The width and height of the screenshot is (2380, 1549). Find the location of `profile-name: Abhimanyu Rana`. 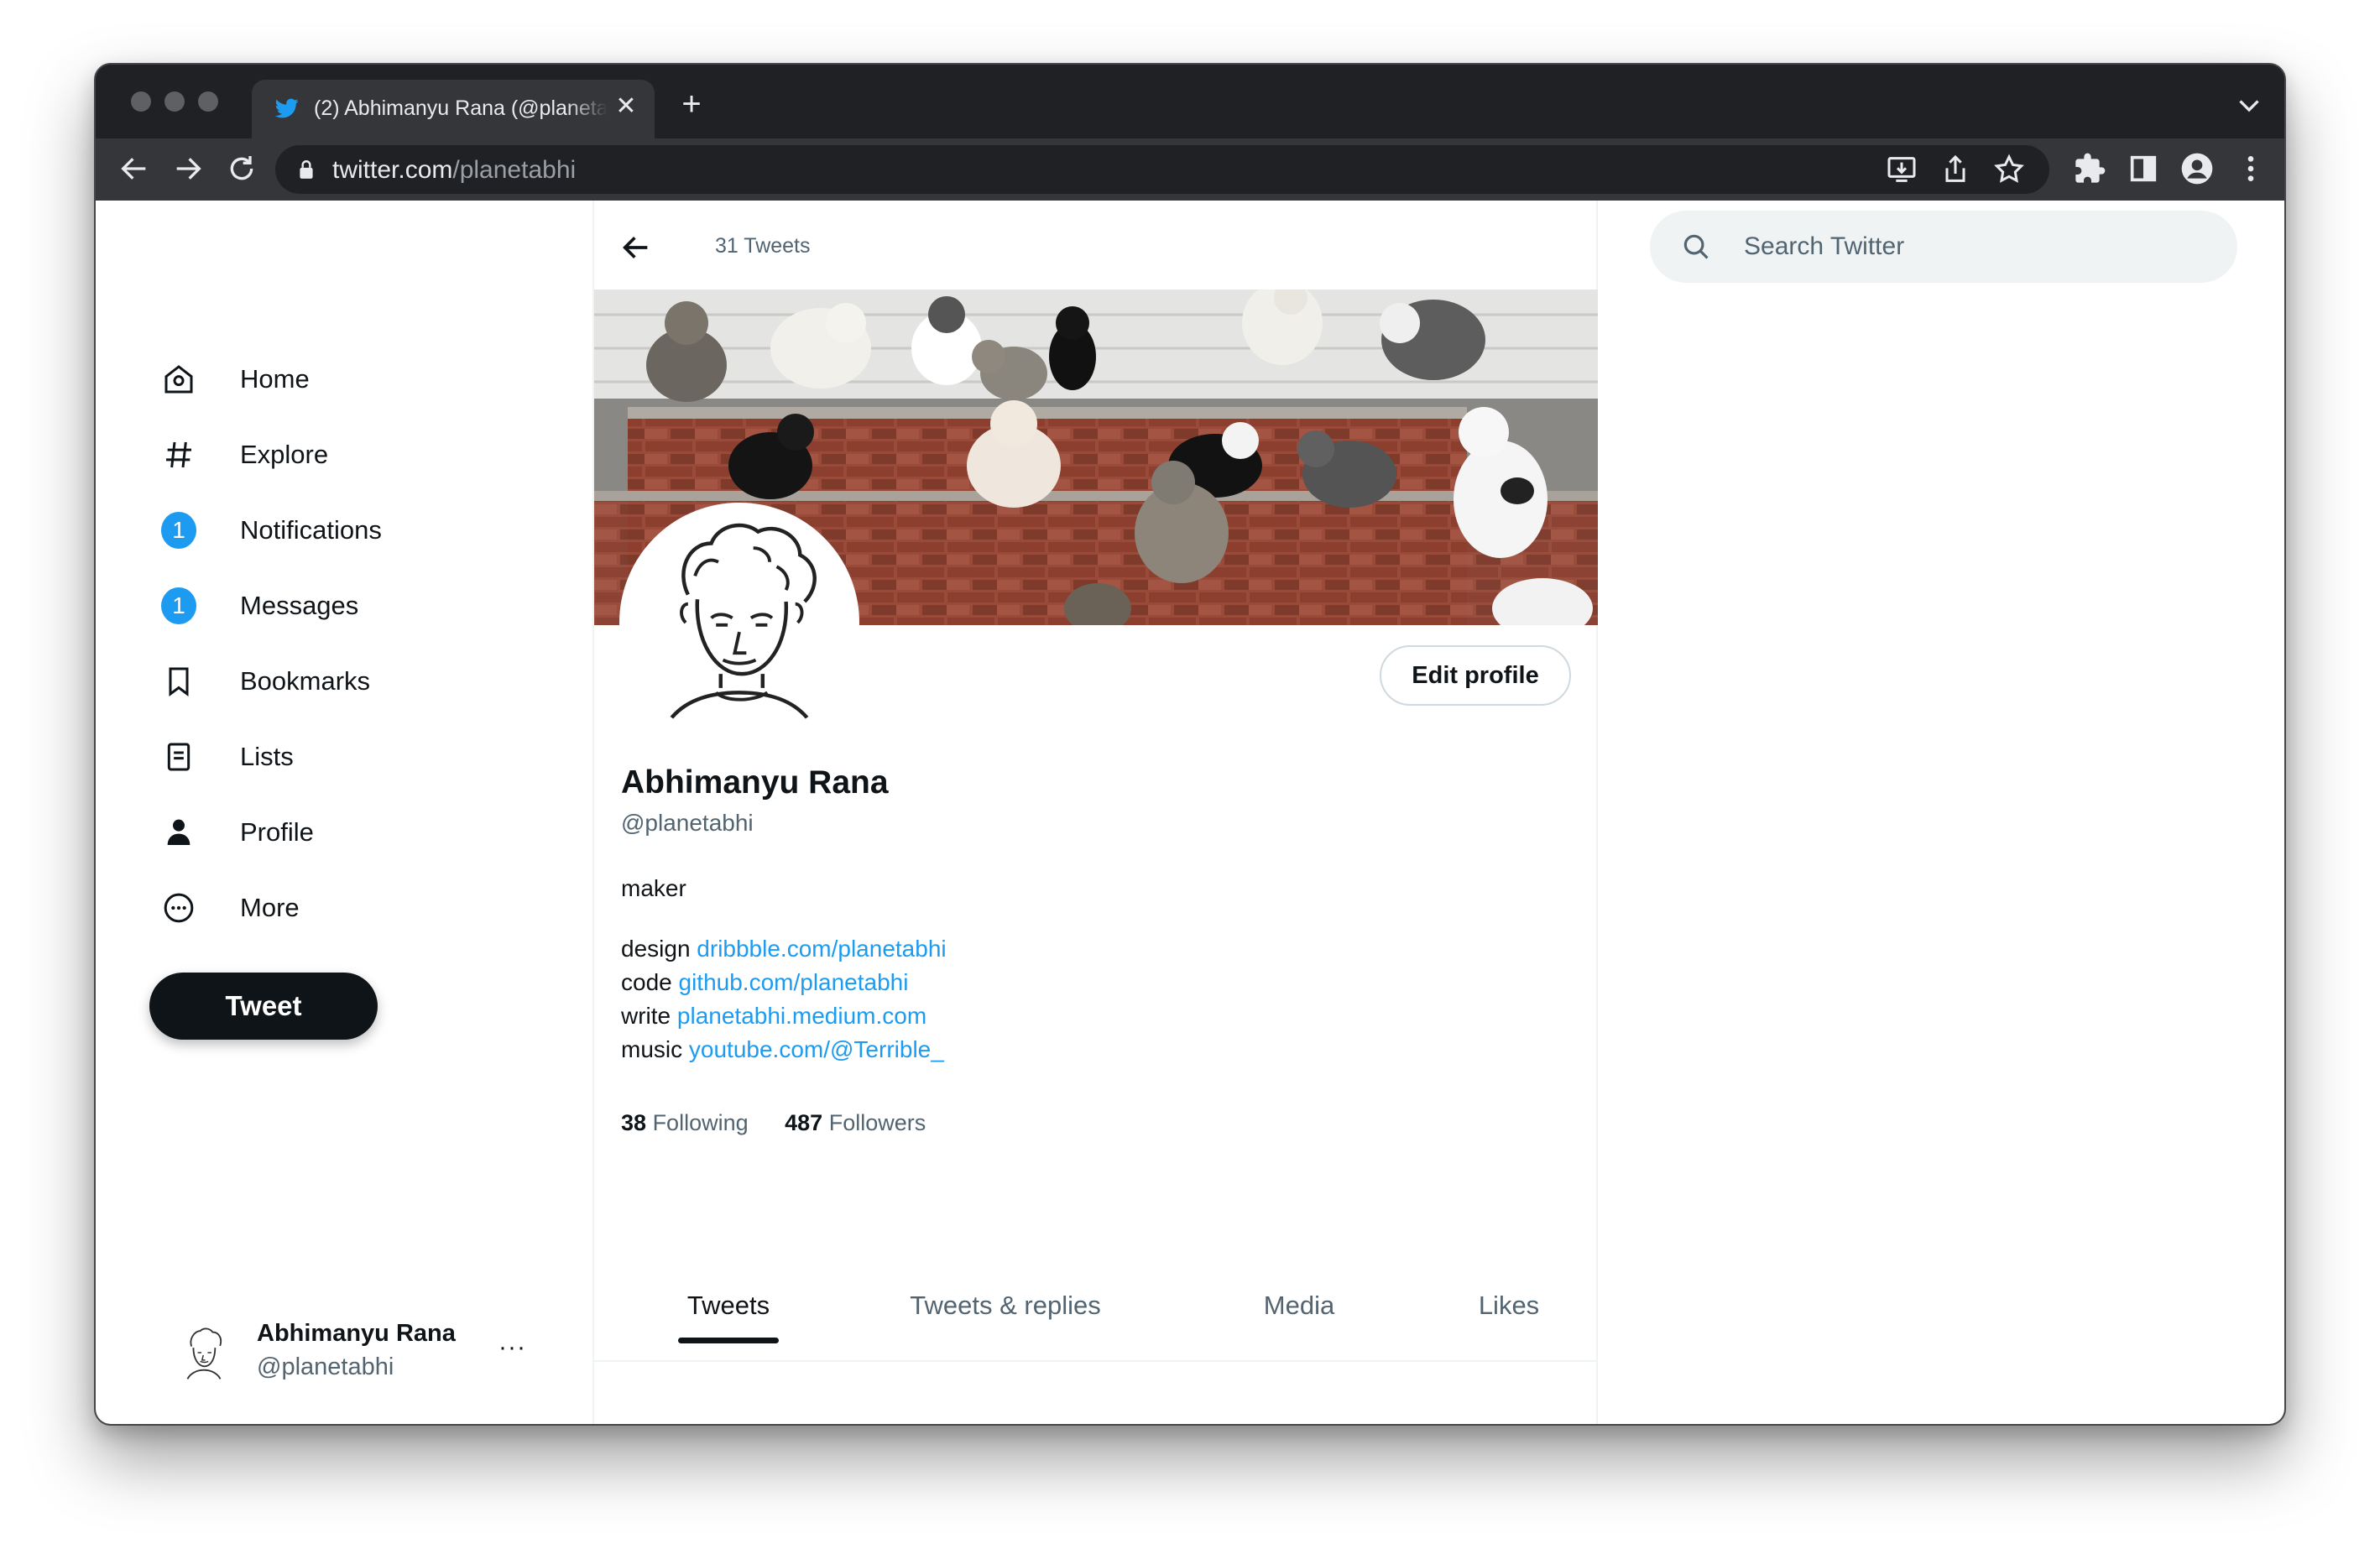

profile-name: Abhimanyu Rana is located at coordinates (755, 783).